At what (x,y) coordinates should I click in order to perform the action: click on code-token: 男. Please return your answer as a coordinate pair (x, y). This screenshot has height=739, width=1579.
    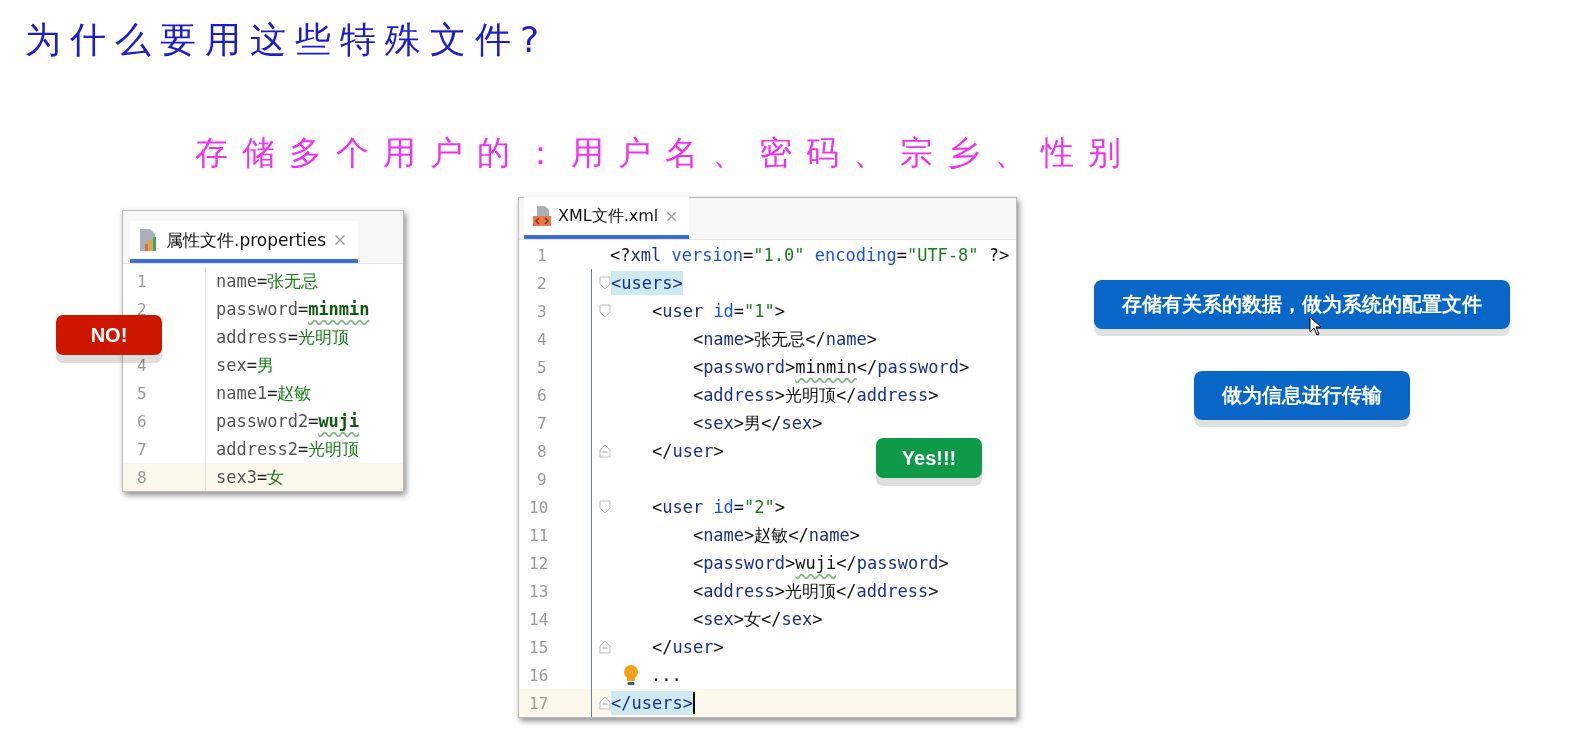
    Looking at the image, I should click on (753, 423).